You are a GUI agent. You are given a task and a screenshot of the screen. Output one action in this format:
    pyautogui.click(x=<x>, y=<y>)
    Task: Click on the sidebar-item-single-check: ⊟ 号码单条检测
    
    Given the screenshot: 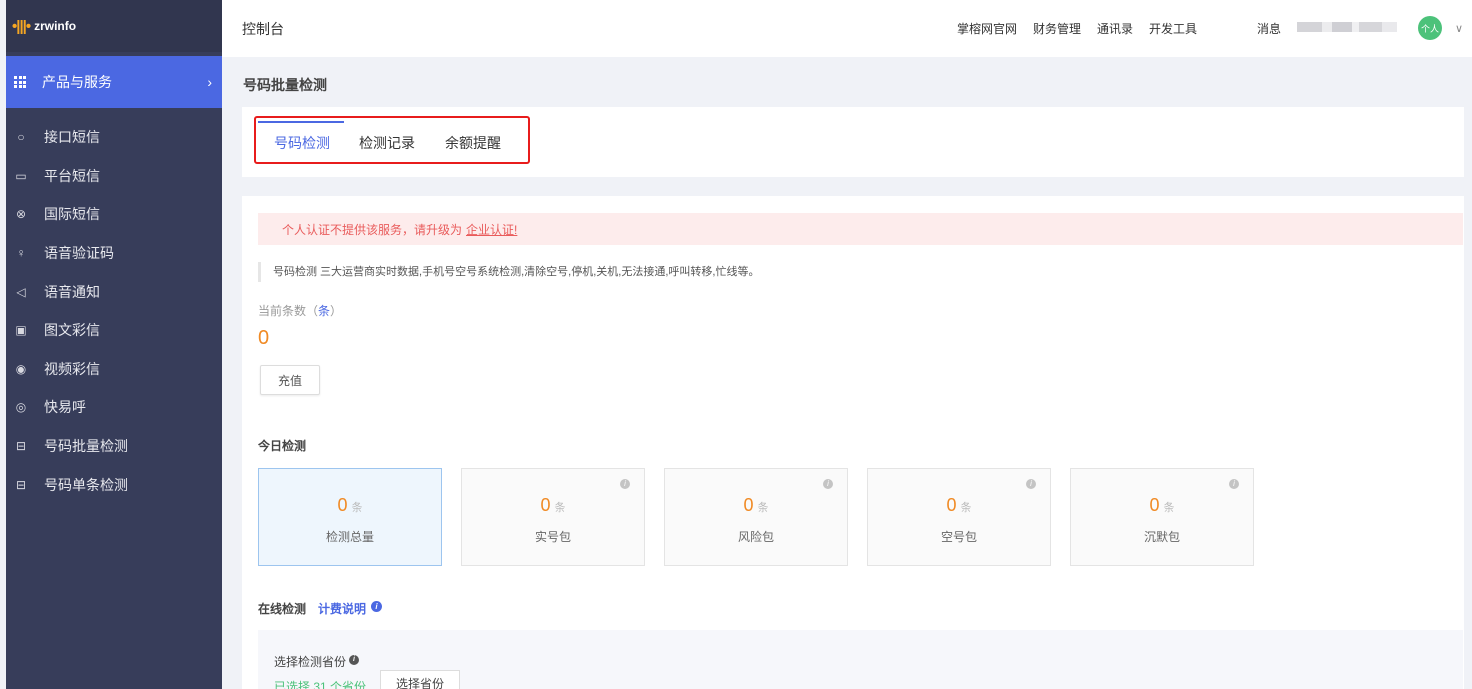 What is the action you would take?
    pyautogui.click(x=114, y=484)
    